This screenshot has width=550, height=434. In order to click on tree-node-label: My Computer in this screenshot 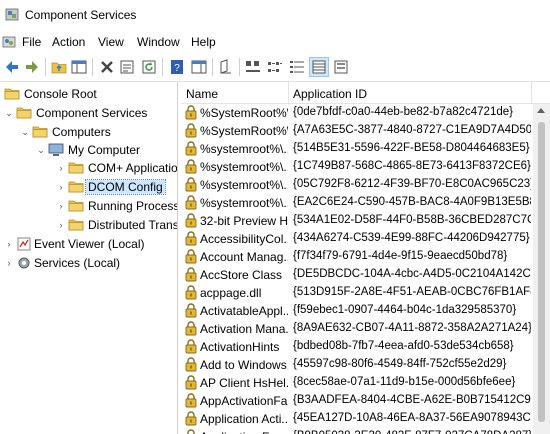, I will do `click(104, 150)`.